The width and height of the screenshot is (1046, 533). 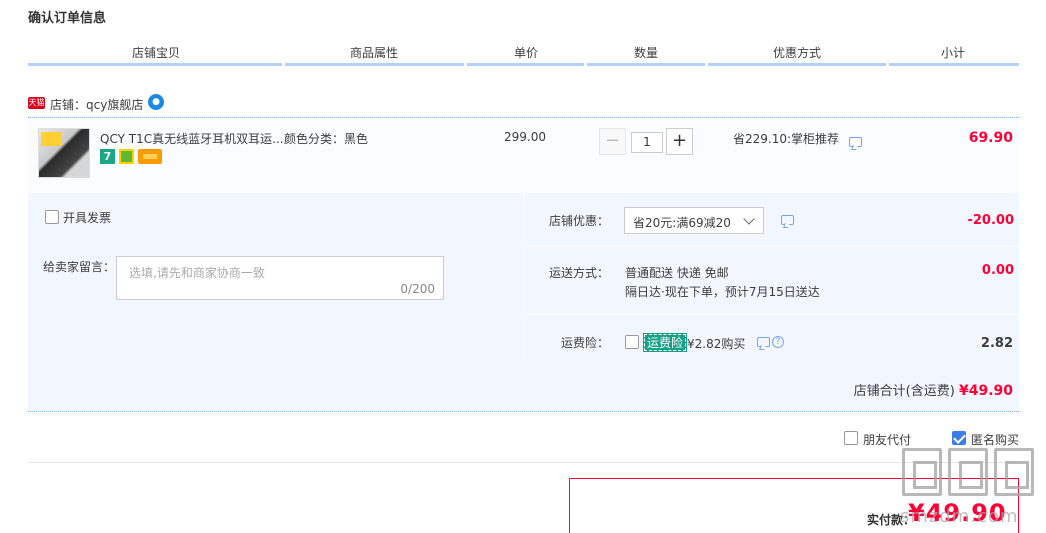 What do you see at coordinates (682, 223) in the screenshot?
I see `shop-discount-value: 省20元:满69减20` at bounding box center [682, 223].